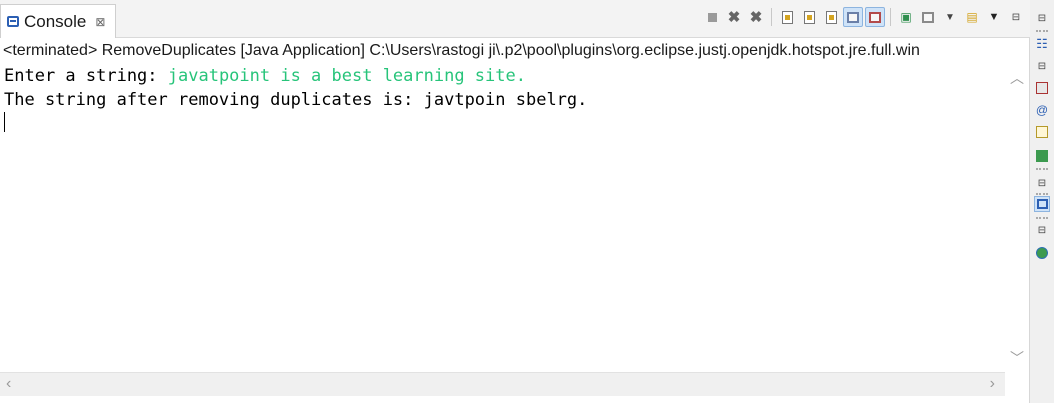  I want to click on console-toolbar: ✖ ✖ ▣ ▼ ▤ ▼ ⊟, so click(864, 17).